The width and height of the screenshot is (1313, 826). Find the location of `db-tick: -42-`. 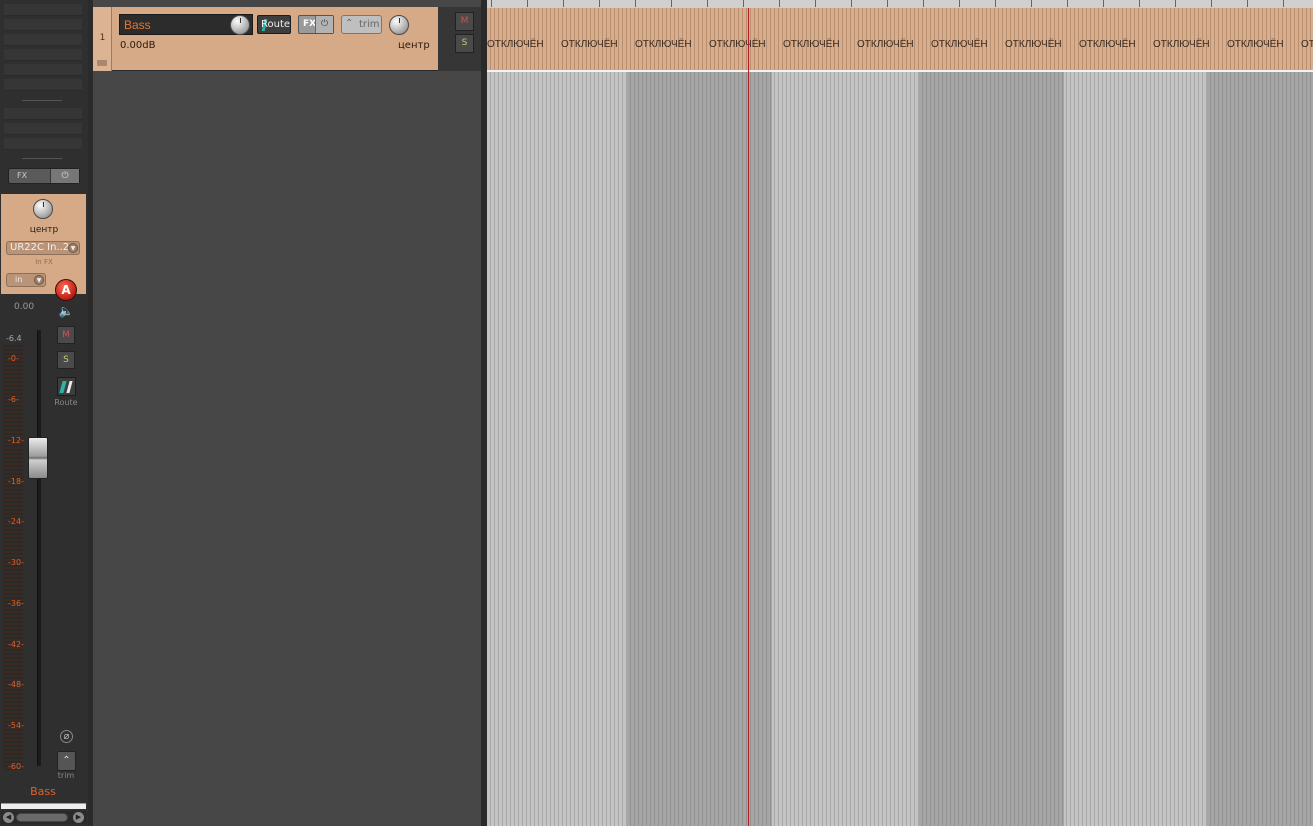

db-tick: -42- is located at coordinates (16, 644).